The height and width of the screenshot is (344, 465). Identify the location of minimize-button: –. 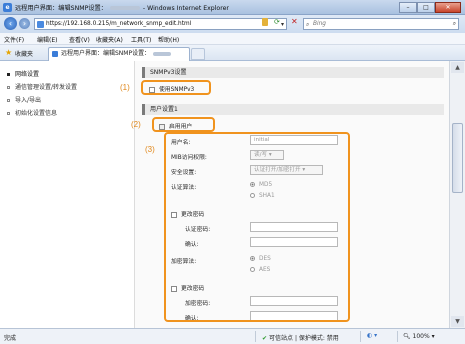
(408, 7).